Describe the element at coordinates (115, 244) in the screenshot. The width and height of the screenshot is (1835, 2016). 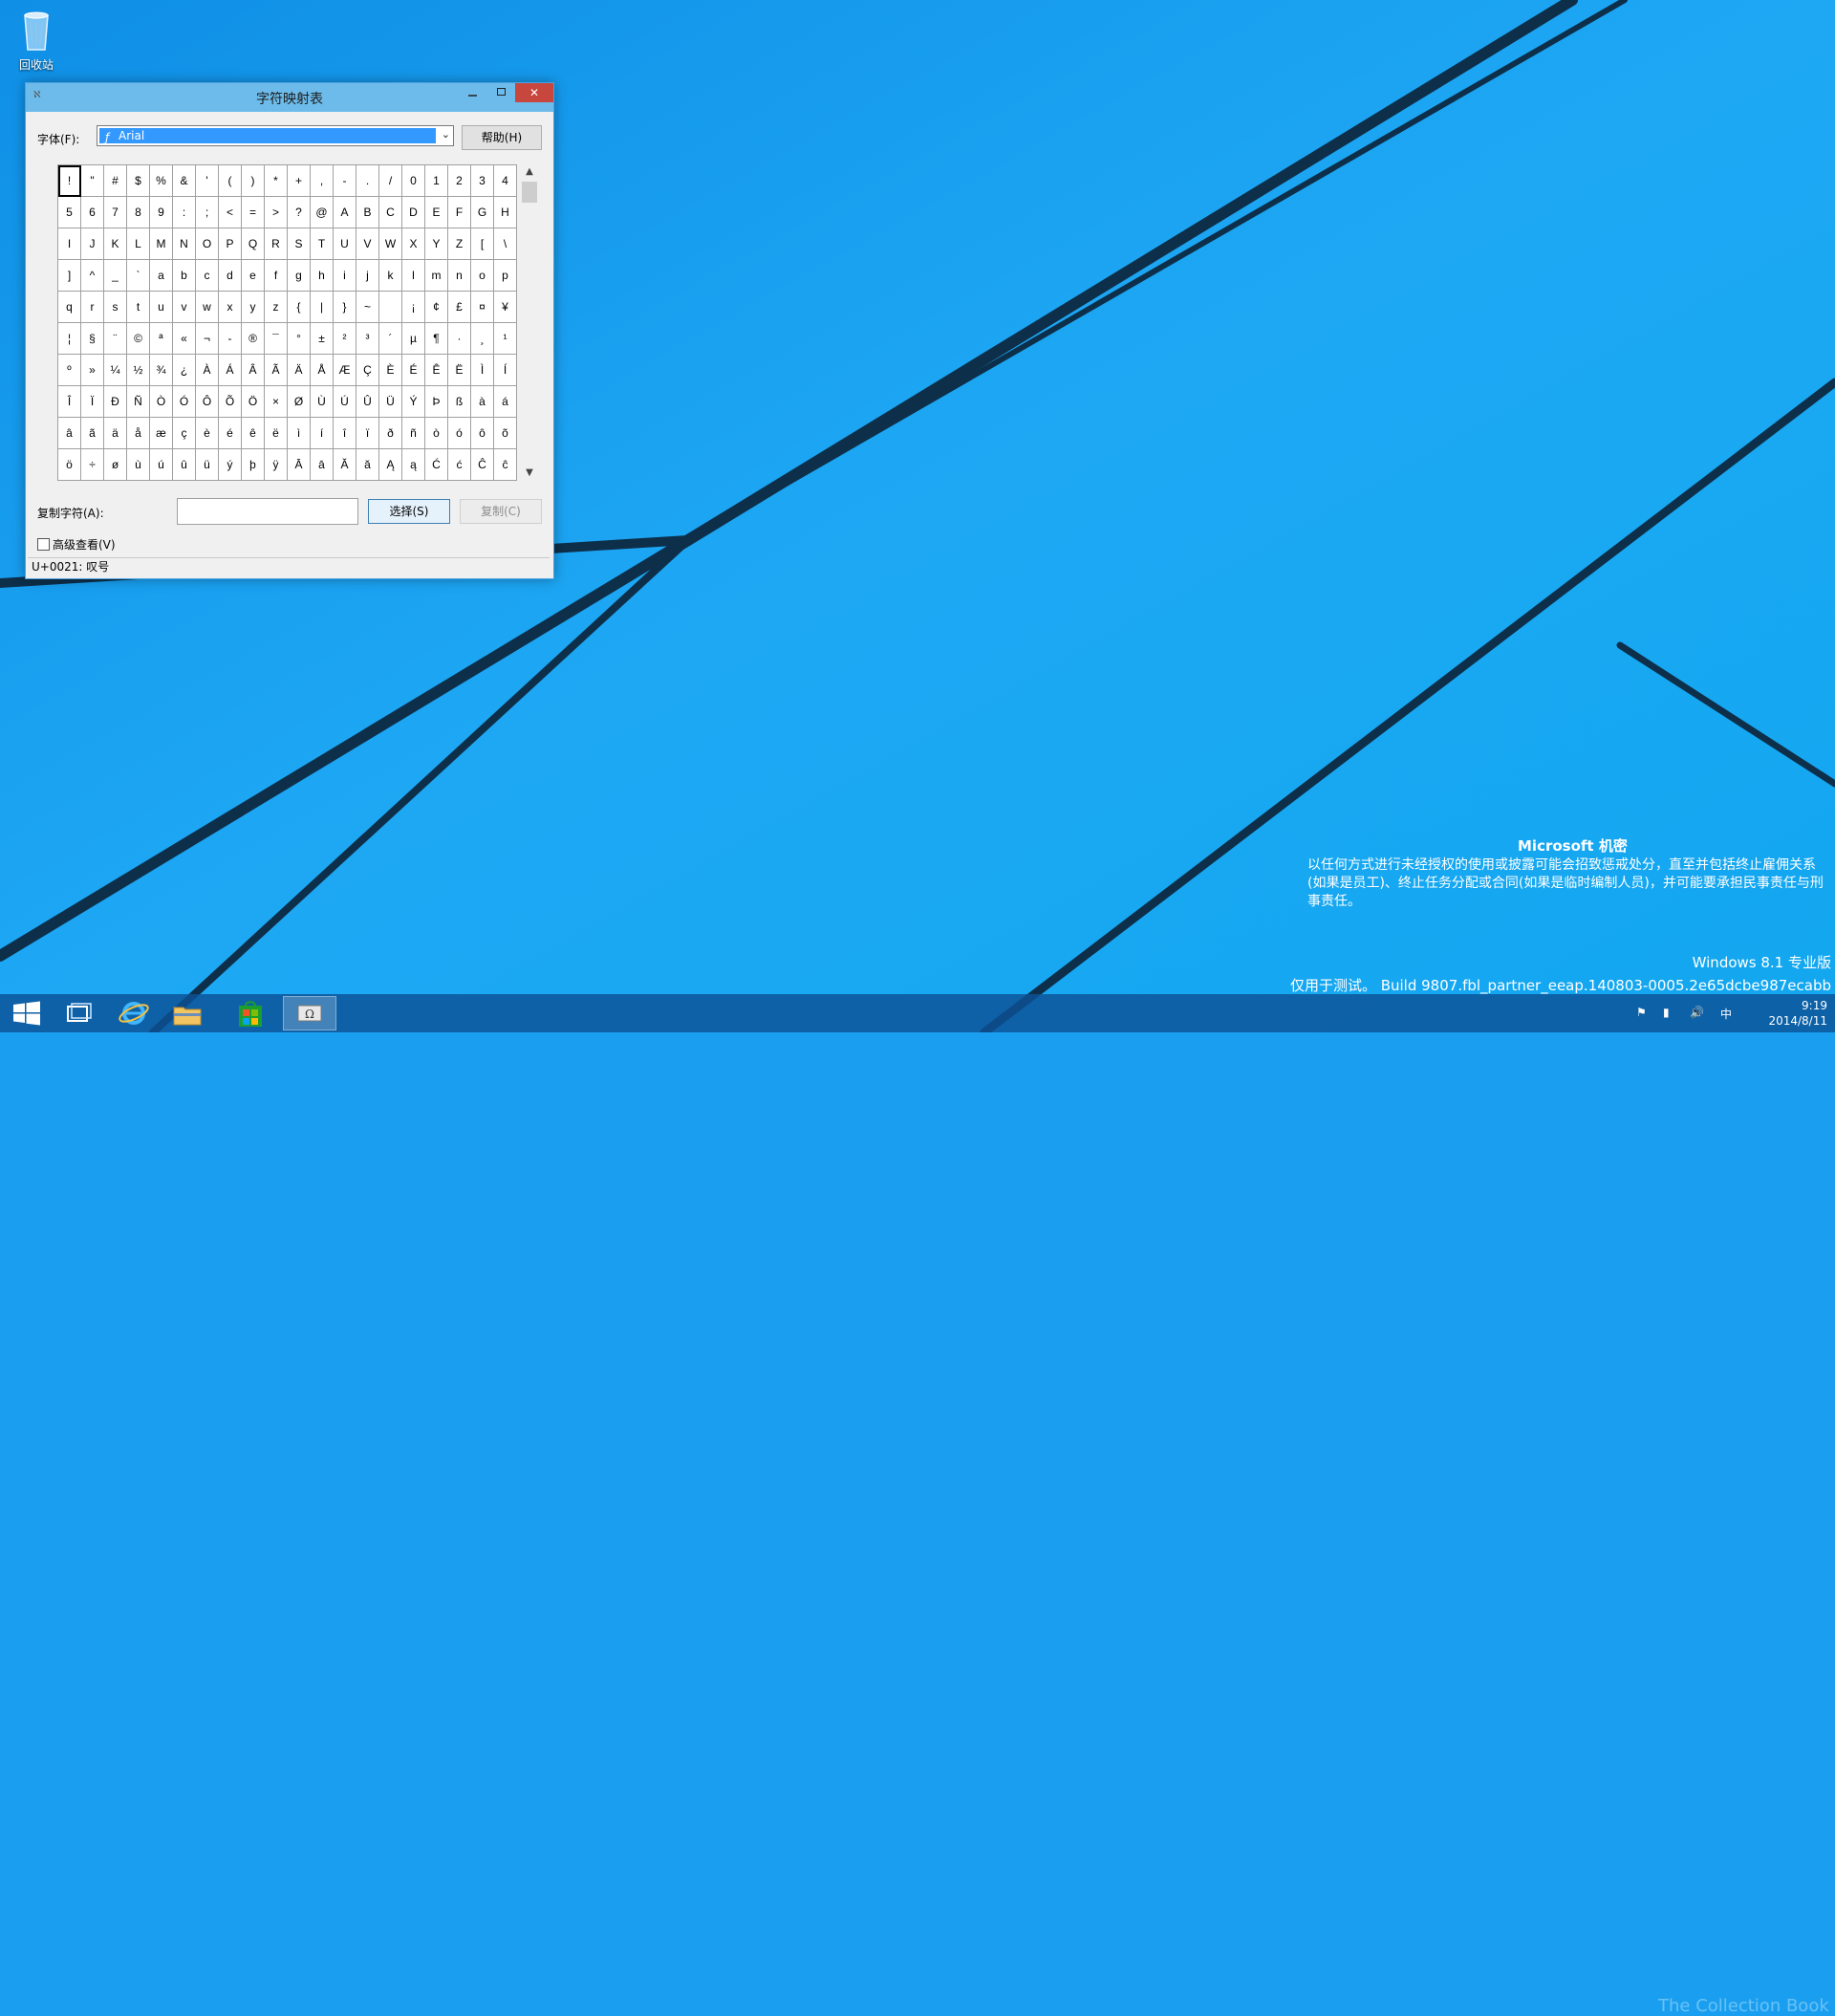
I see `character-cell: K` at that location.